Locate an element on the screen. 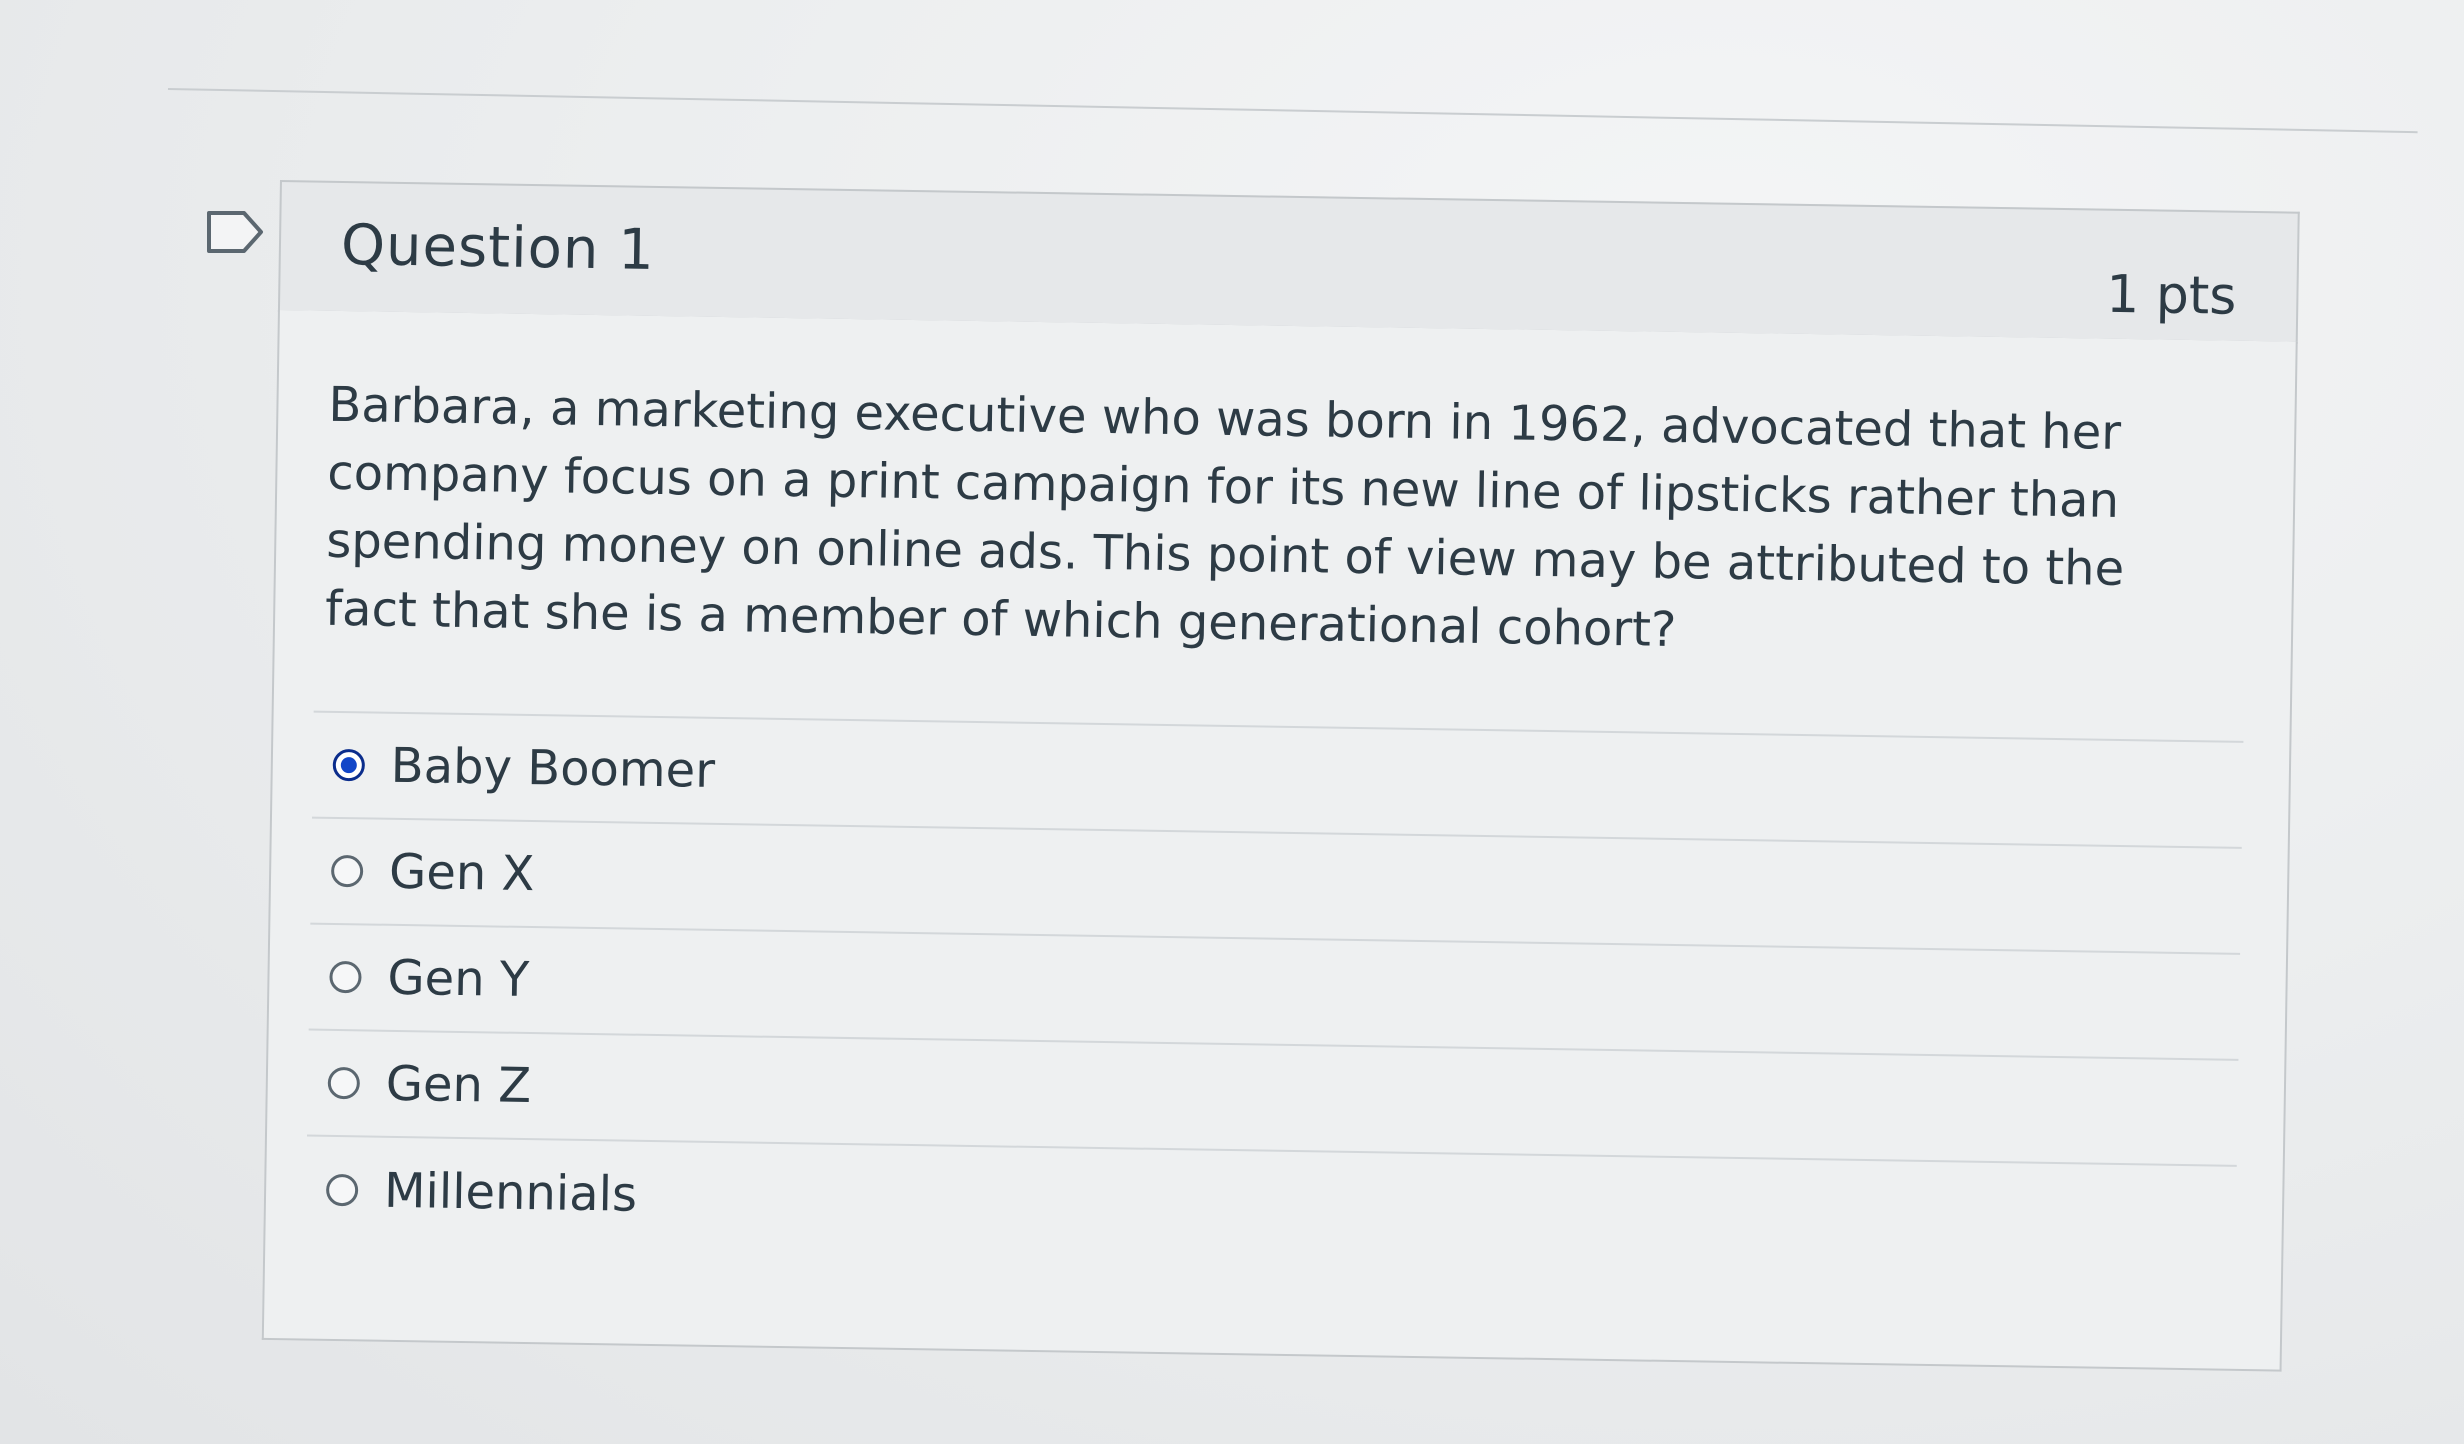  question-points: 1 pts is located at coordinates (2171, 295).